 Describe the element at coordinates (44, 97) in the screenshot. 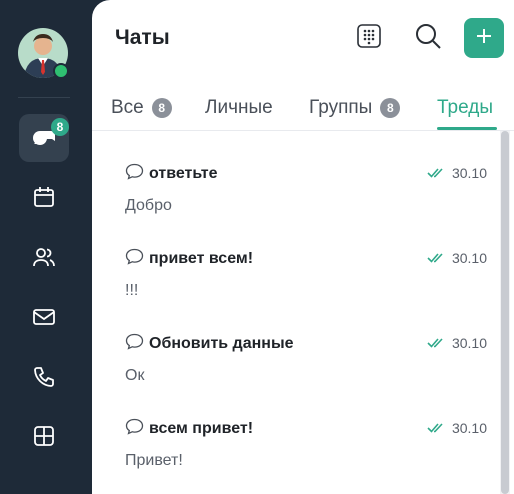

I see `sidebar-divider` at that location.